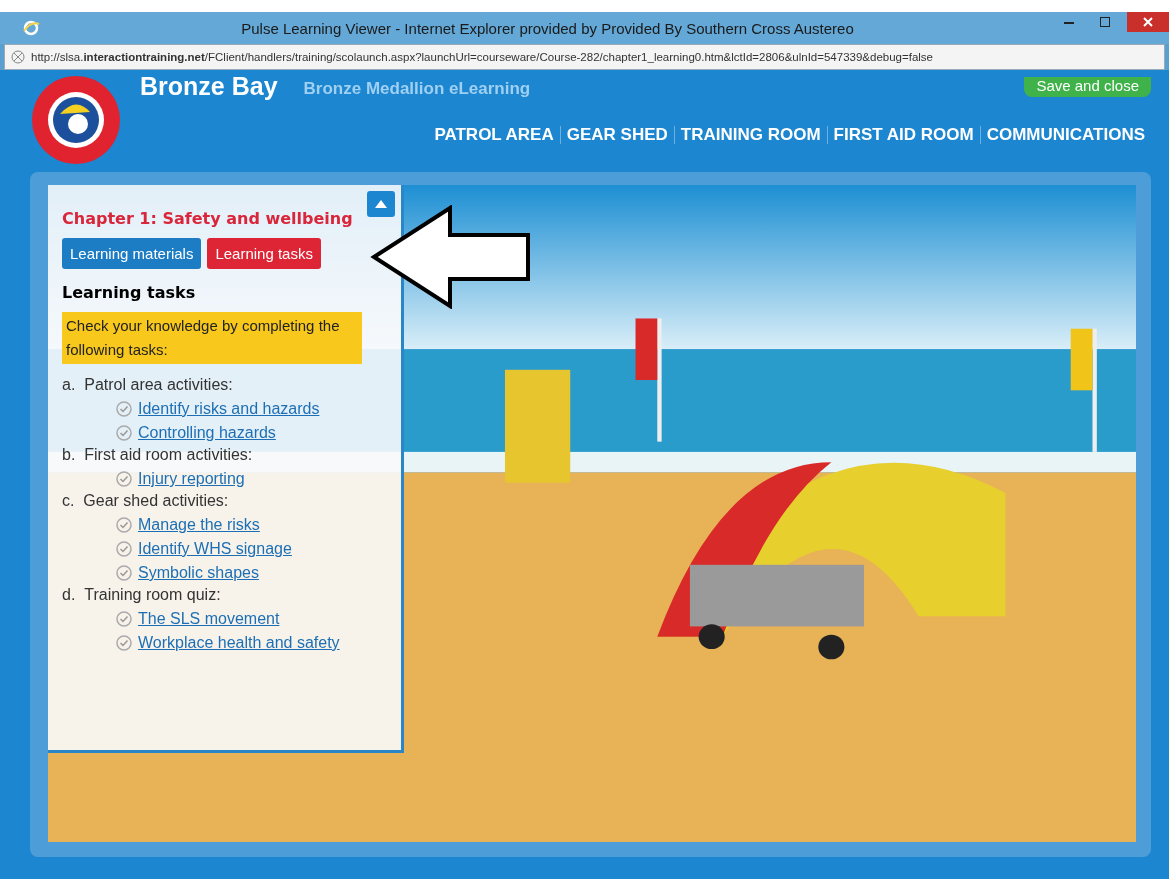 This screenshot has width=1169, height=879. What do you see at coordinates (191, 479) in the screenshot?
I see `task-link: Injury reporting` at bounding box center [191, 479].